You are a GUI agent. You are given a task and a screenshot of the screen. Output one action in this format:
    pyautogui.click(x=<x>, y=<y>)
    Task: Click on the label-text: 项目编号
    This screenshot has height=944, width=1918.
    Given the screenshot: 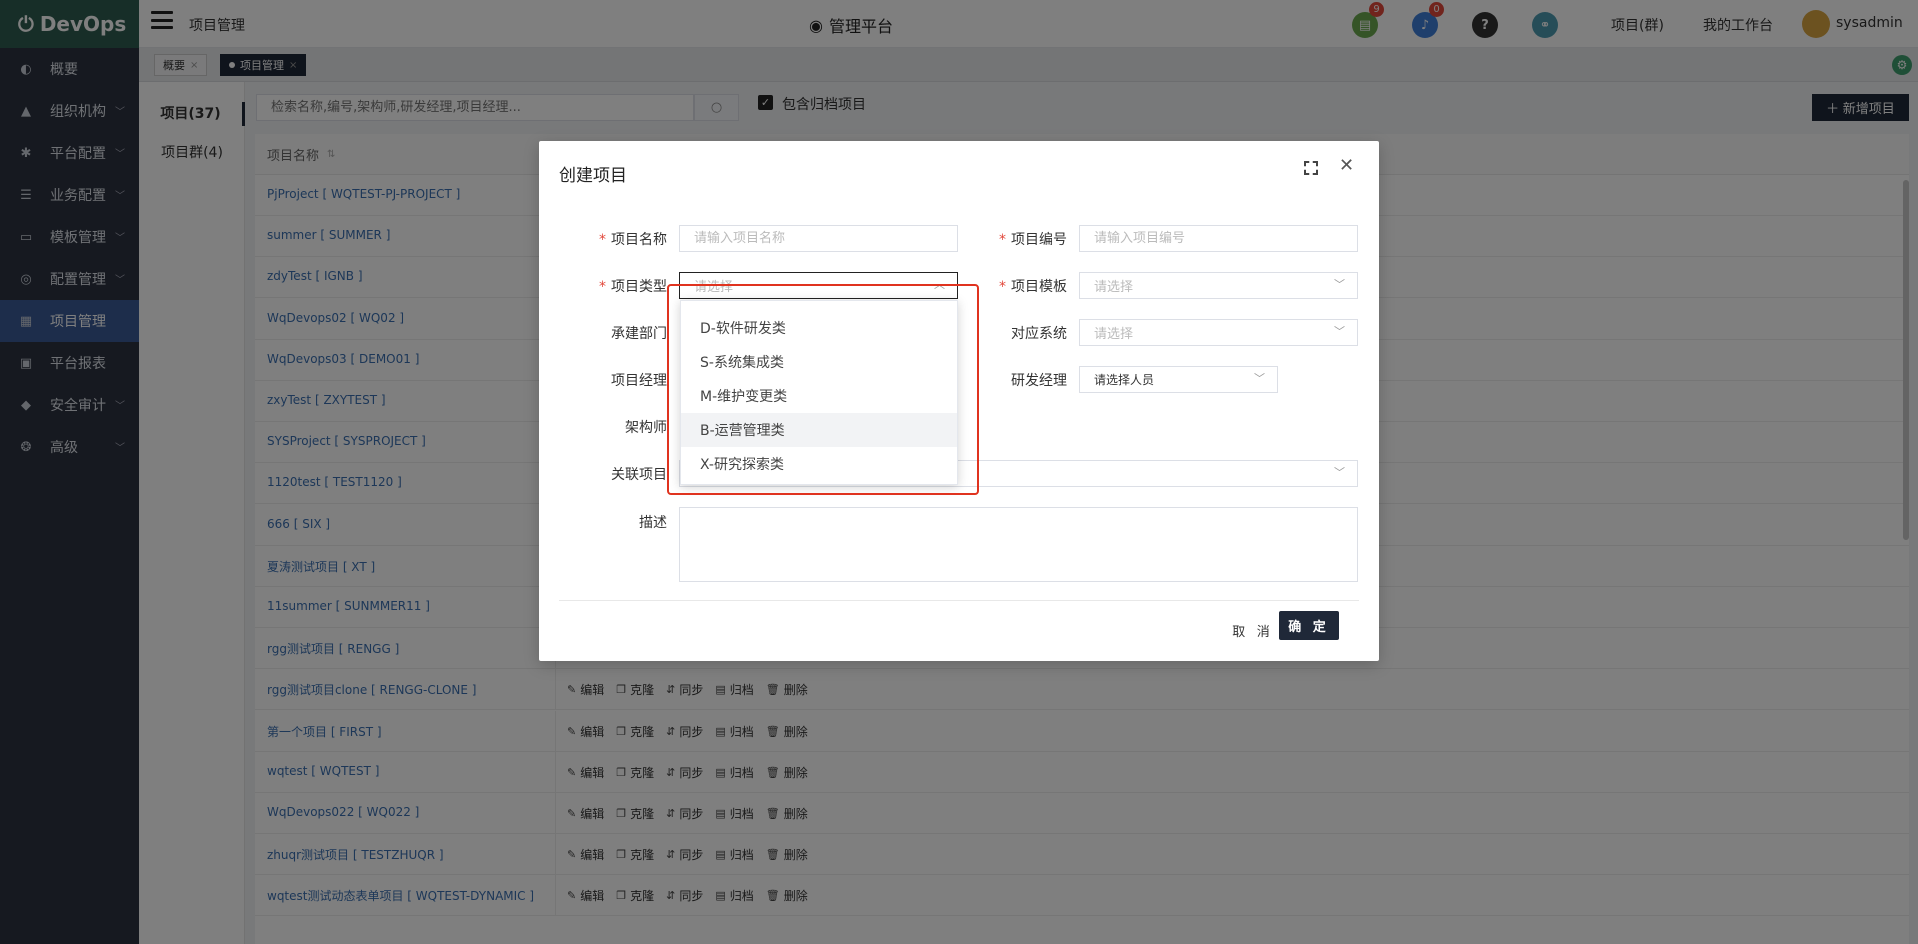 What is the action you would take?
    pyautogui.click(x=1039, y=240)
    